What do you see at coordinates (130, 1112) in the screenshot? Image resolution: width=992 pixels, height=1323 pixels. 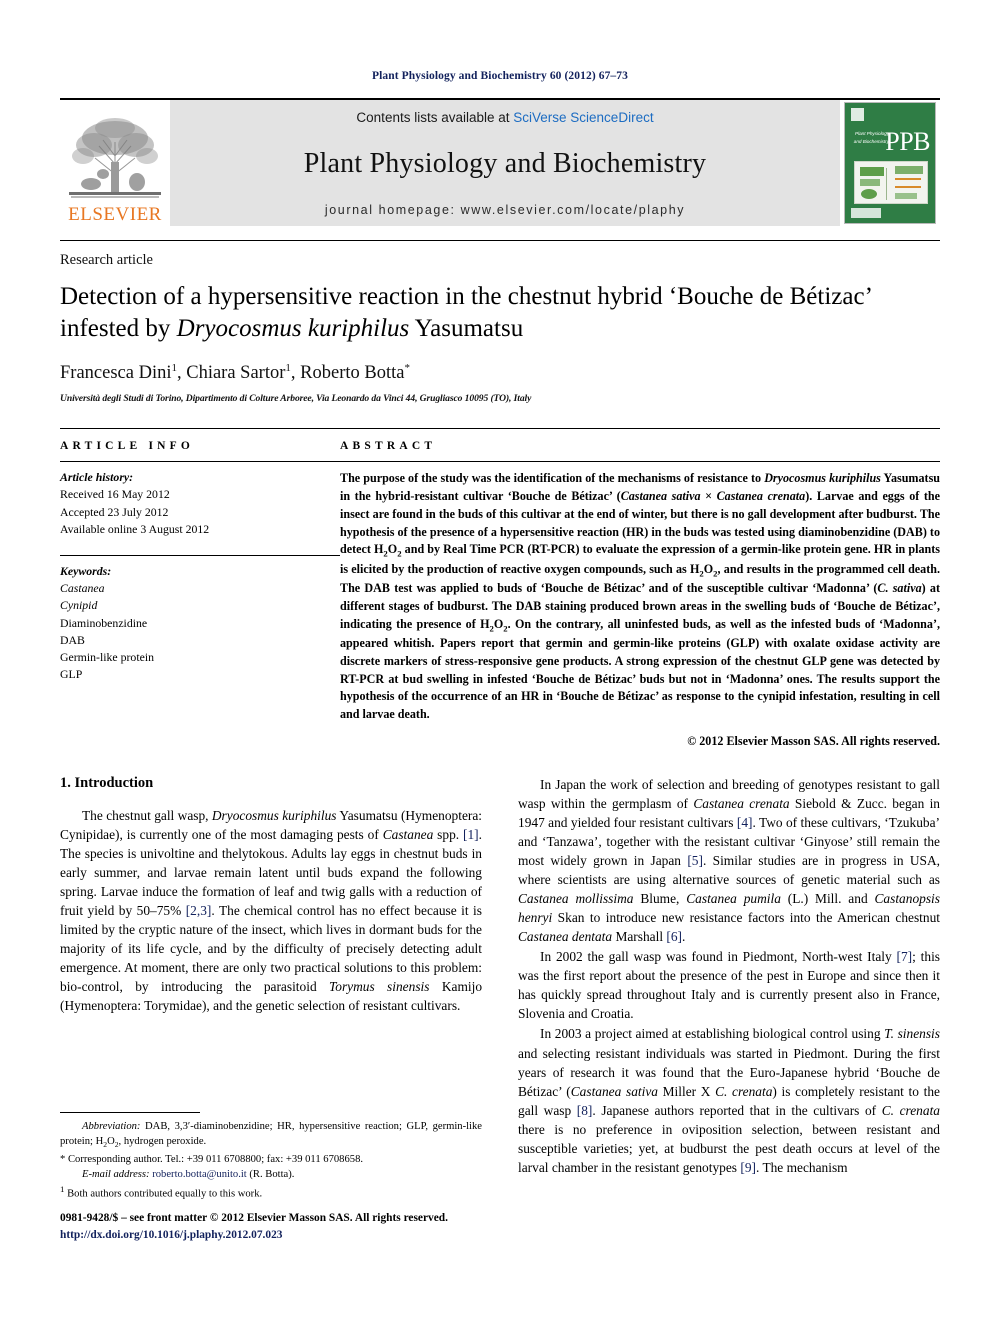 I see `footnote-divider` at bounding box center [130, 1112].